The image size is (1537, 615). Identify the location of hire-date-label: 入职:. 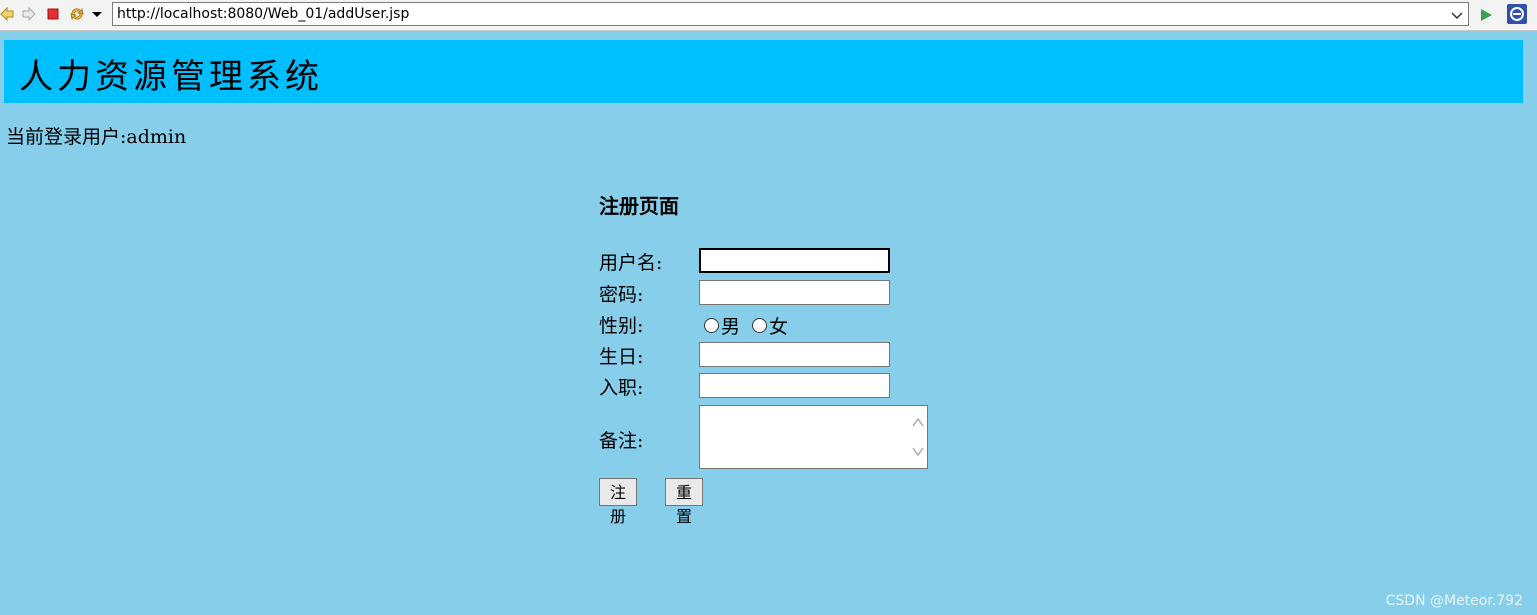
(621, 388).